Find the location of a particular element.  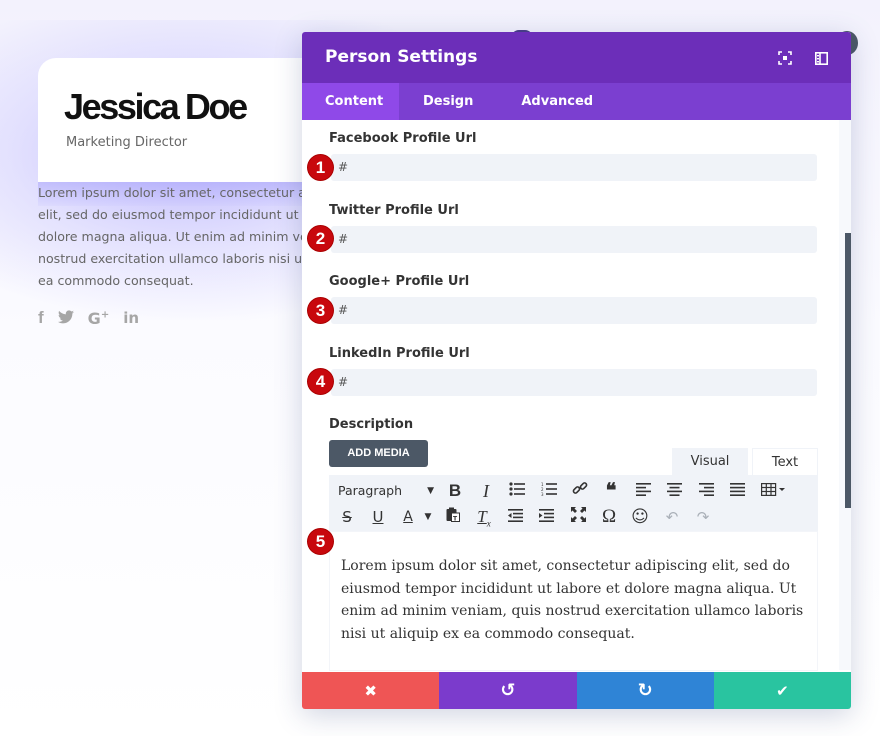

person-name: Jessica Doe is located at coordinates (156, 106).